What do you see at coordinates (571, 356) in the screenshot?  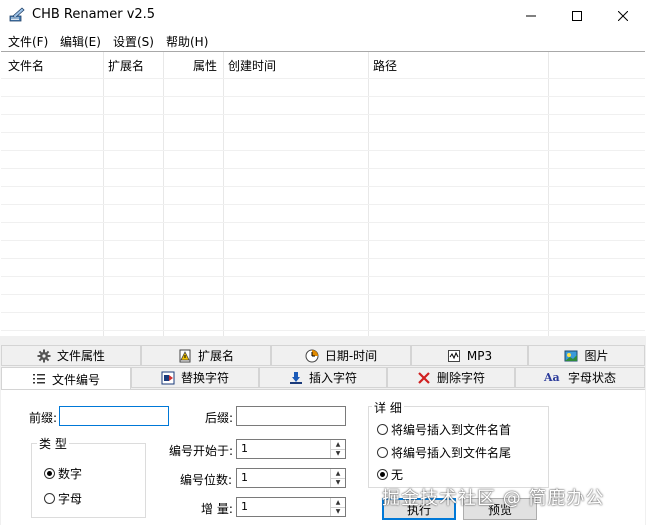 I see `picture-icon` at bounding box center [571, 356].